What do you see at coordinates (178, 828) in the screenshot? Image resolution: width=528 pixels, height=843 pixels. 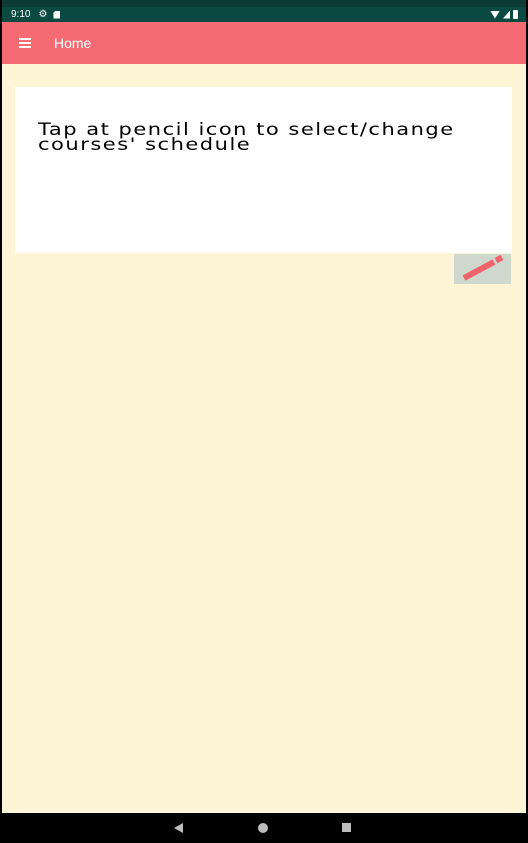 I see `back-icon` at bounding box center [178, 828].